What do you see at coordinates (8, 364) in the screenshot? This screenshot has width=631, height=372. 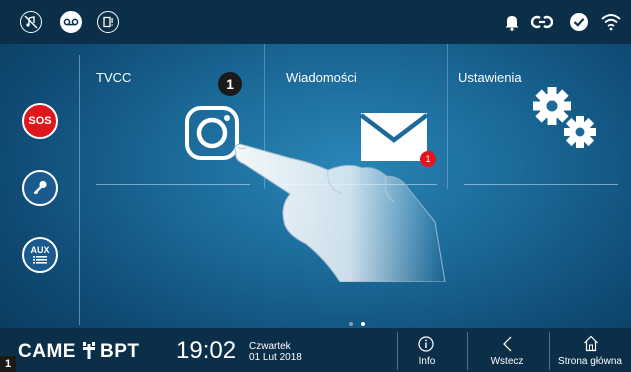 I see `corner-marker: 1` at bounding box center [8, 364].